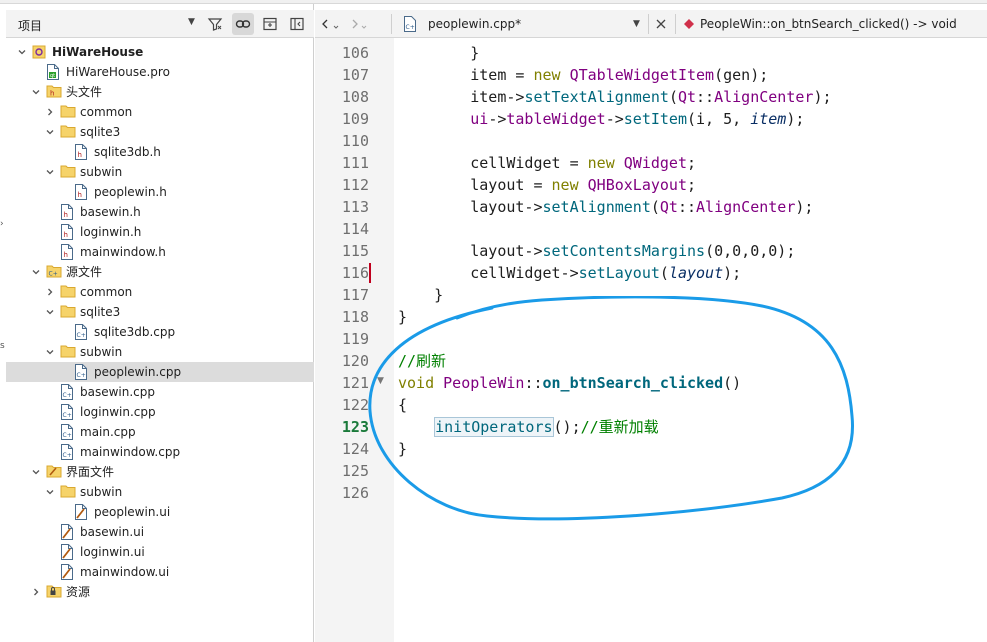 The image size is (987, 642). Describe the element at coordinates (596, 251) in the screenshot. I see `code-line: layout->setContentsMargins(0,0,0,0);` at that location.